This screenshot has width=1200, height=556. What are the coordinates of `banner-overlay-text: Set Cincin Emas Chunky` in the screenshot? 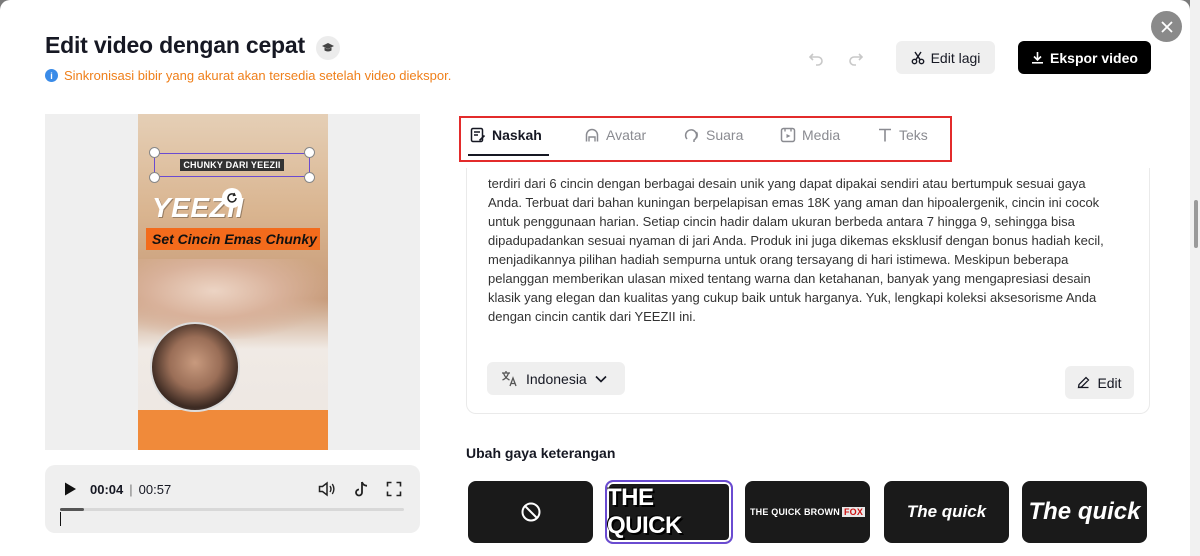 It's located at (233, 239).